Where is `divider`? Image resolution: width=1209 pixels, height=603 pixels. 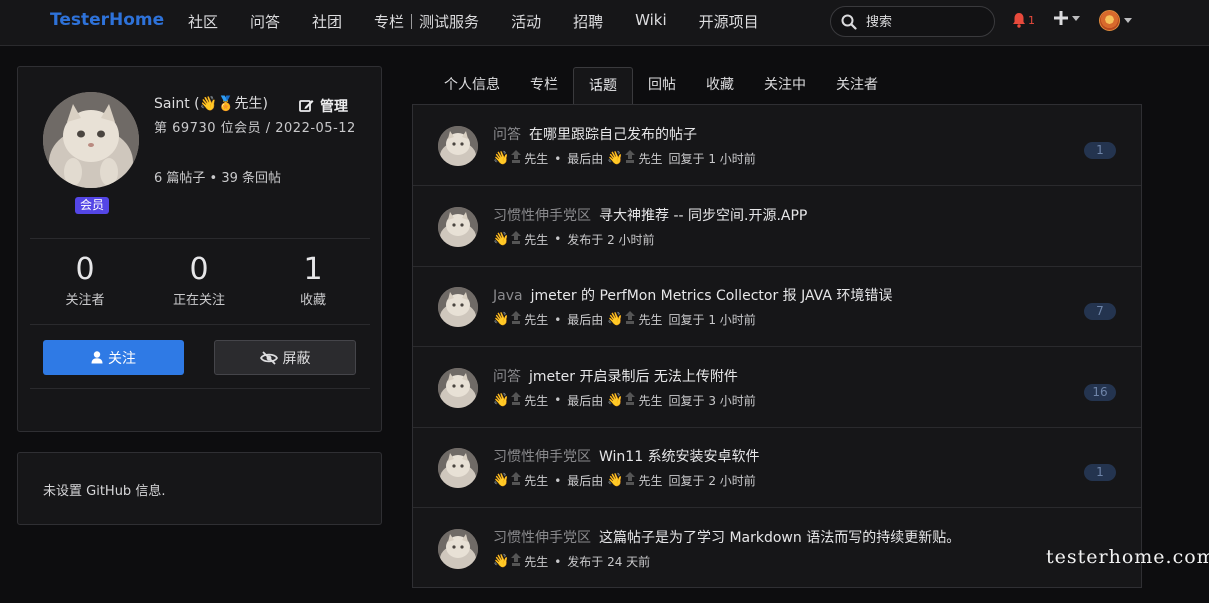
divider is located at coordinates (200, 388).